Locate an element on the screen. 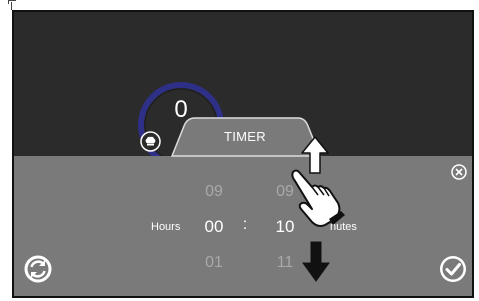 This screenshot has width=479, height=301. confirm-check-icon is located at coordinates (453, 269).